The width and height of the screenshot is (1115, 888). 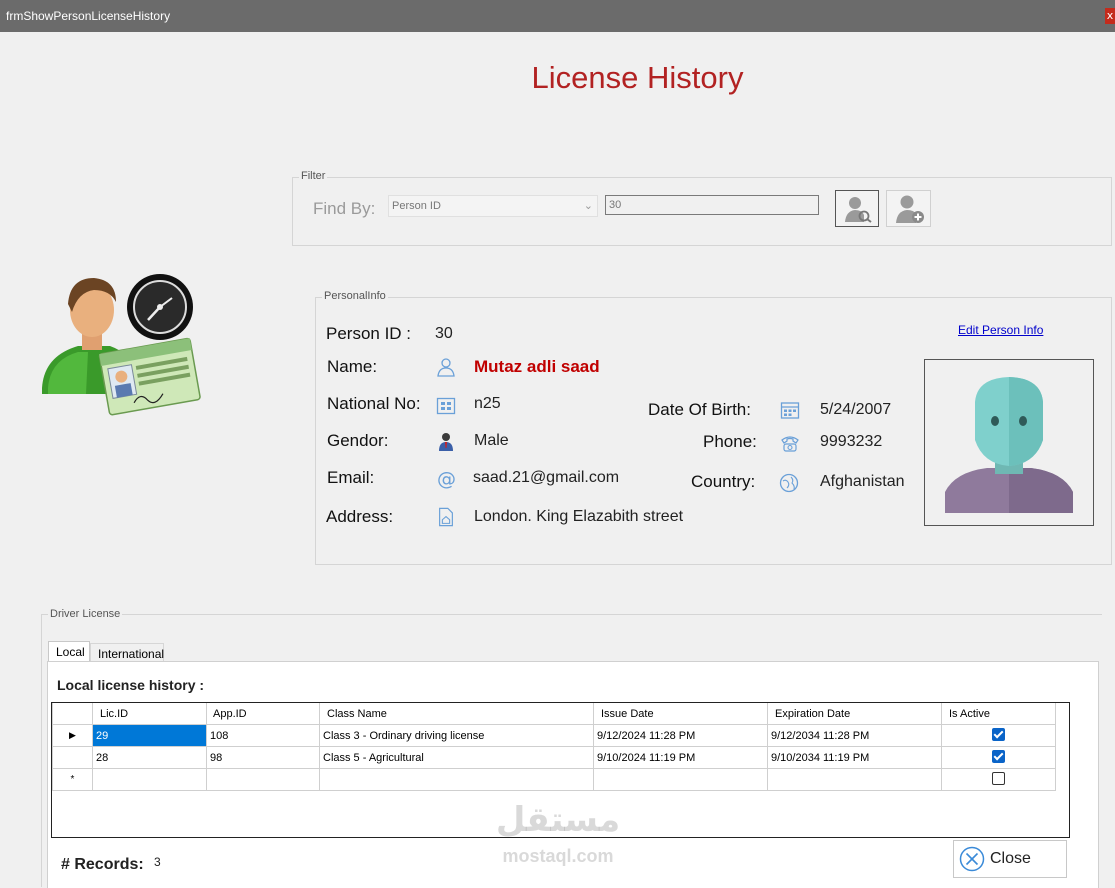 I want to click on col-header-is-active: Is Active, so click(x=998, y=714).